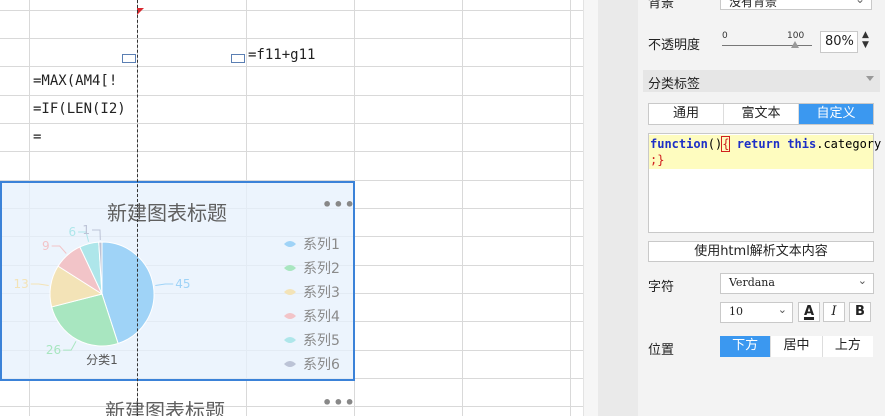 The image size is (885, 416). Describe the element at coordinates (321, 293) in the screenshot. I see `legend-item: 系列3` at that location.